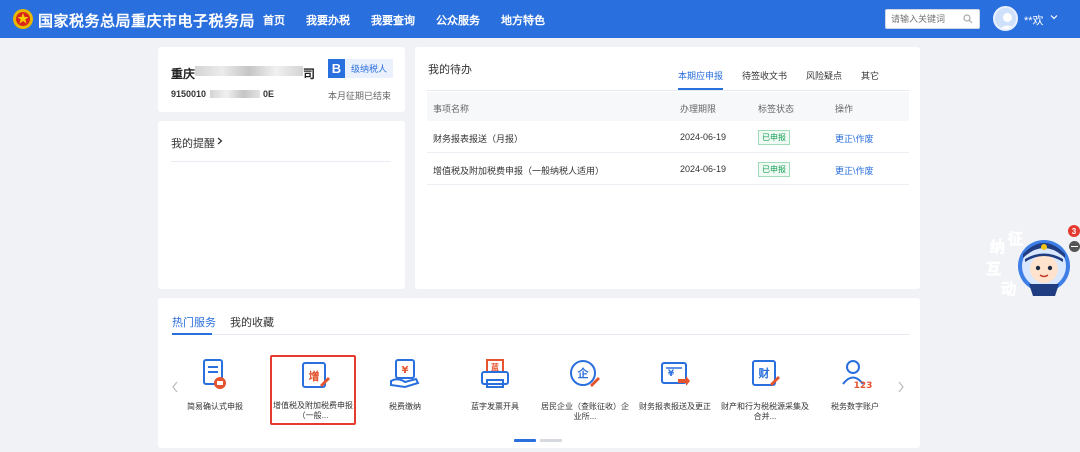 This screenshot has width=1080, height=452. I want to click on search-input, so click(922, 19).